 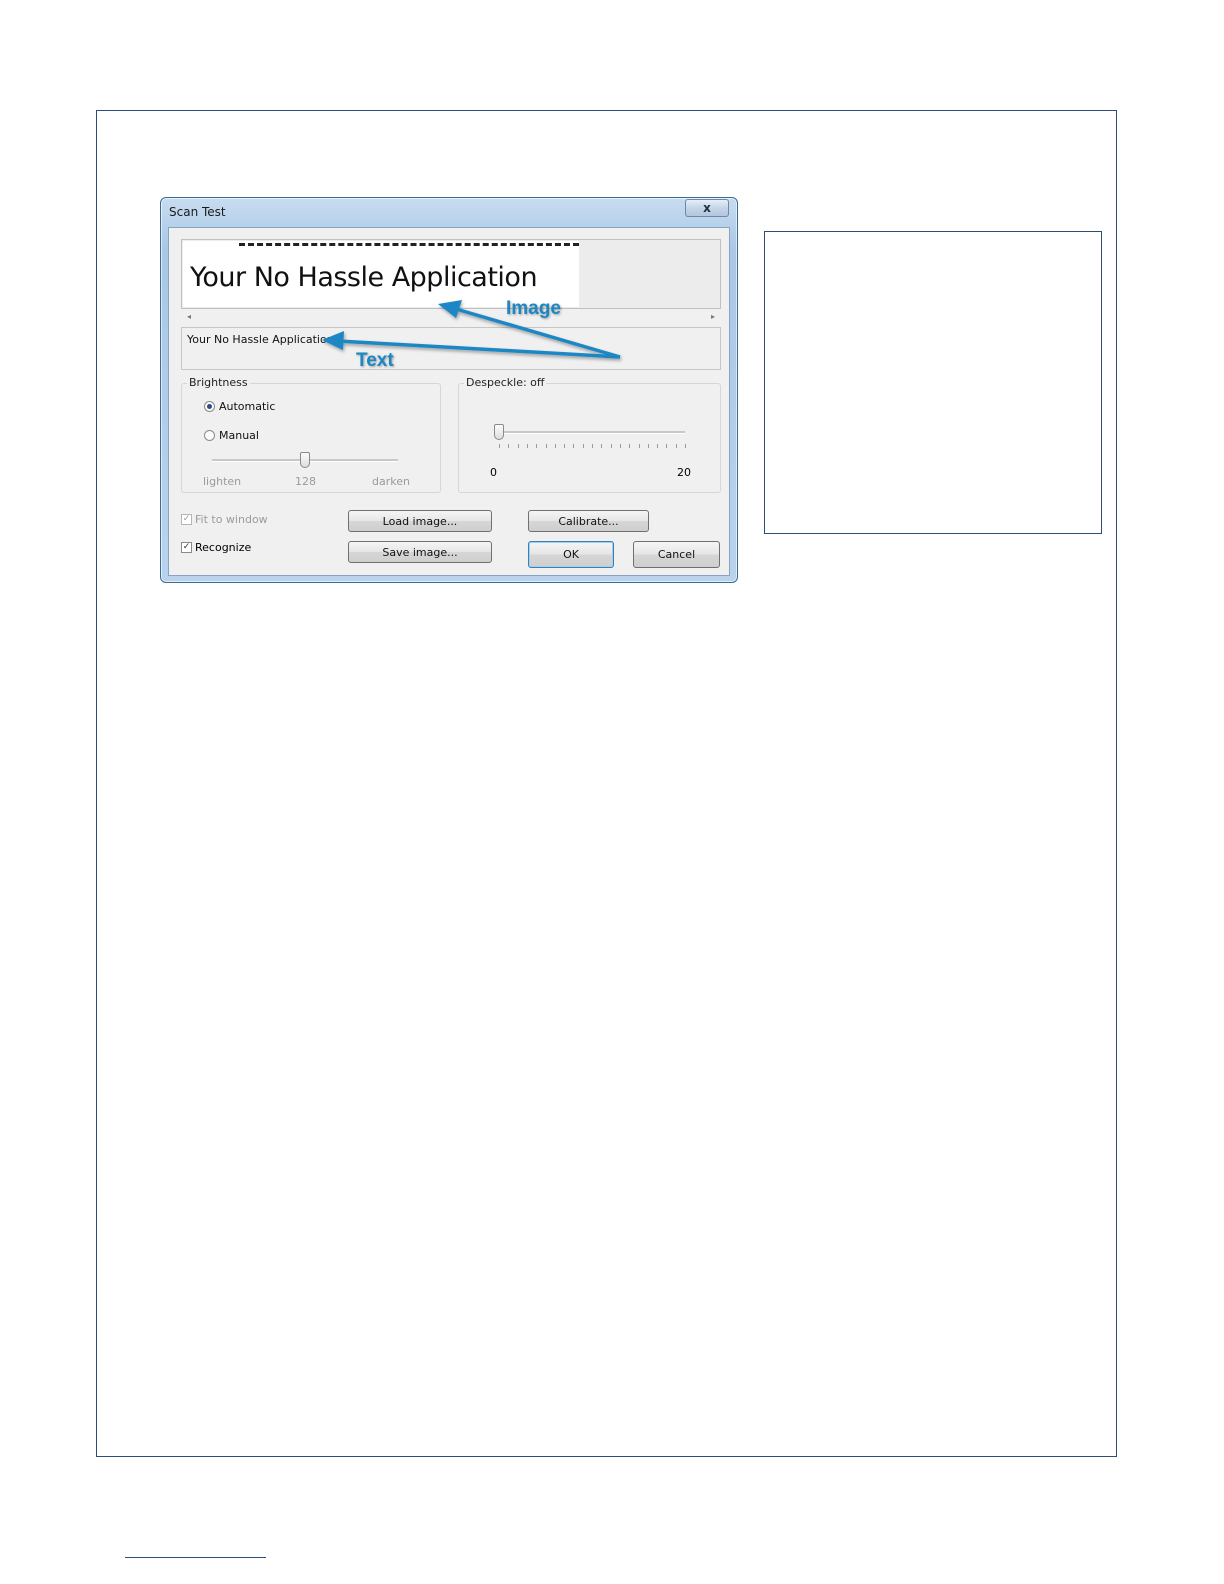 I want to click on text-arrowhead, so click(x=333, y=340).